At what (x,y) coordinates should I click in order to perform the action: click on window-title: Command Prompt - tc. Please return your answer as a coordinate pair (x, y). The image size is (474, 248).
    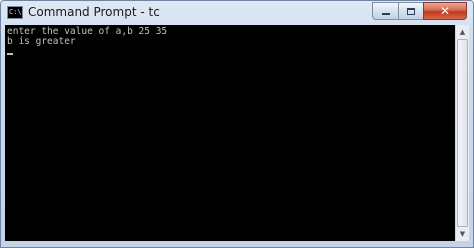
    Looking at the image, I should click on (94, 12).